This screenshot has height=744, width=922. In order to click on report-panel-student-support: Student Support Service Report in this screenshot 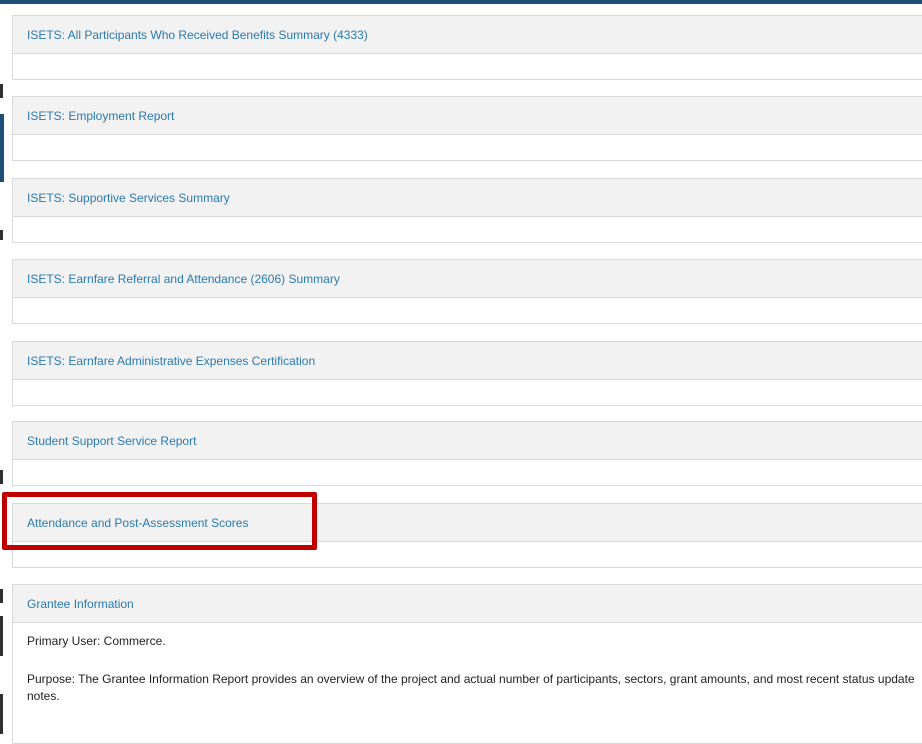, I will do `click(467, 453)`.